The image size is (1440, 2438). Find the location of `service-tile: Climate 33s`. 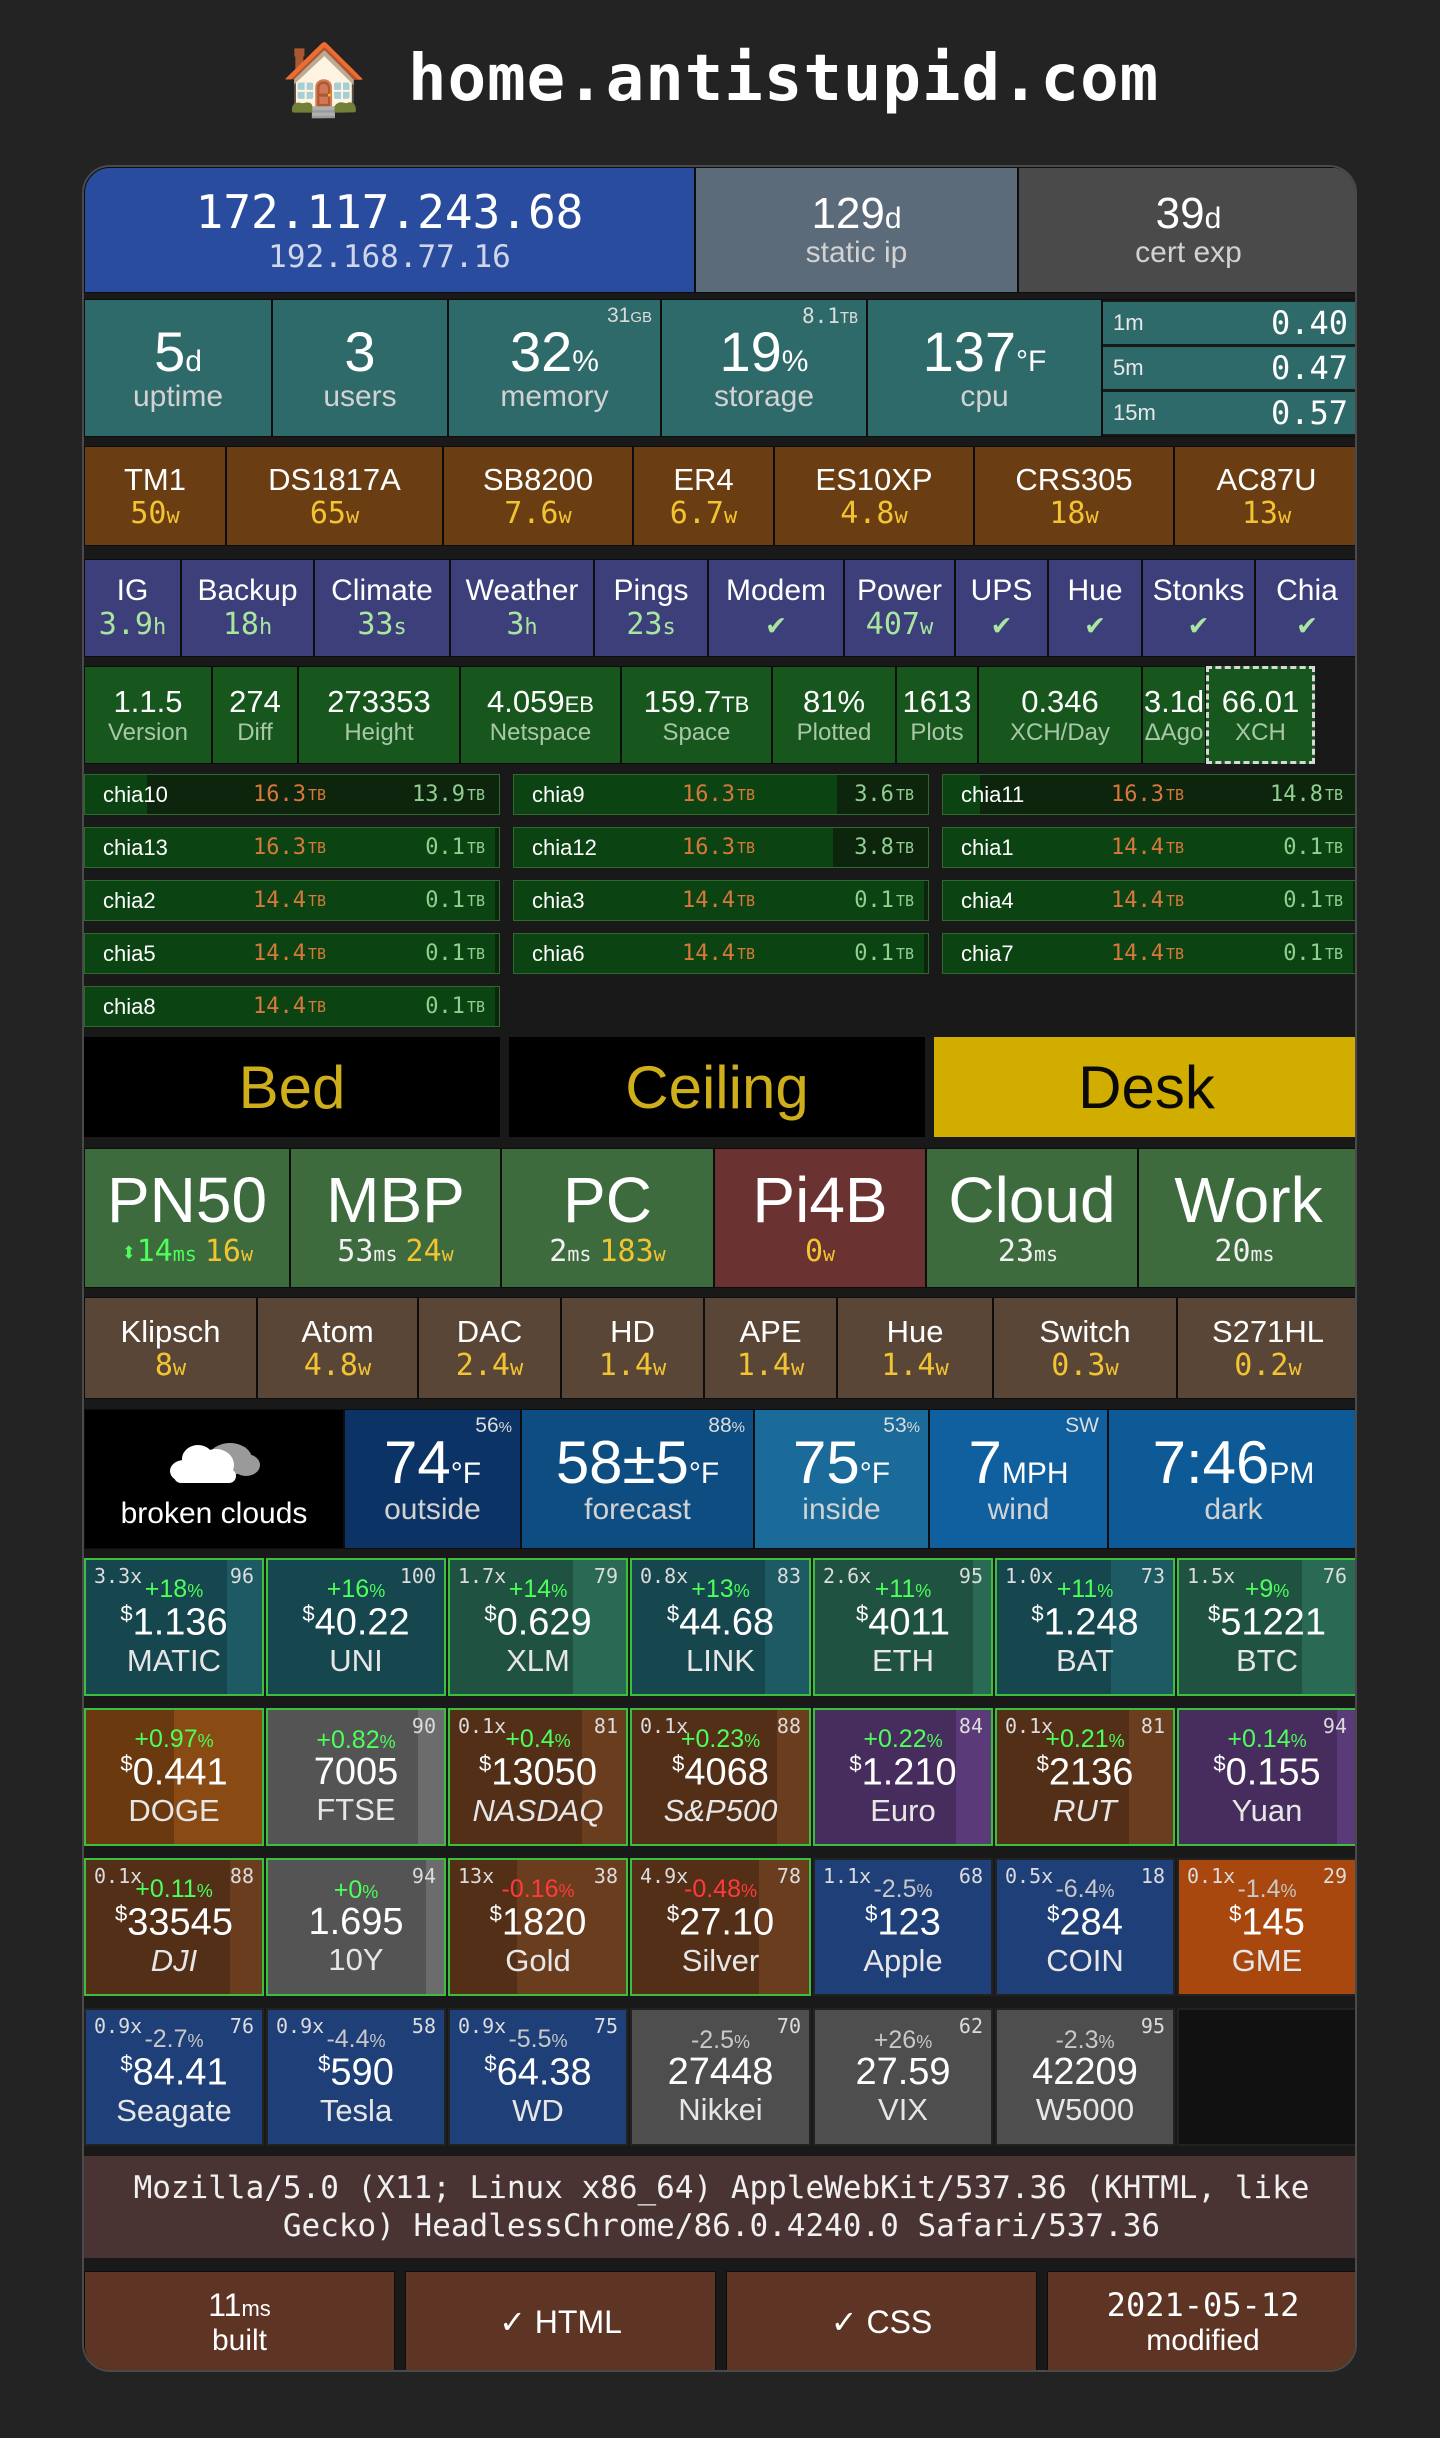

service-tile: Climate 33s is located at coordinates (382, 608).